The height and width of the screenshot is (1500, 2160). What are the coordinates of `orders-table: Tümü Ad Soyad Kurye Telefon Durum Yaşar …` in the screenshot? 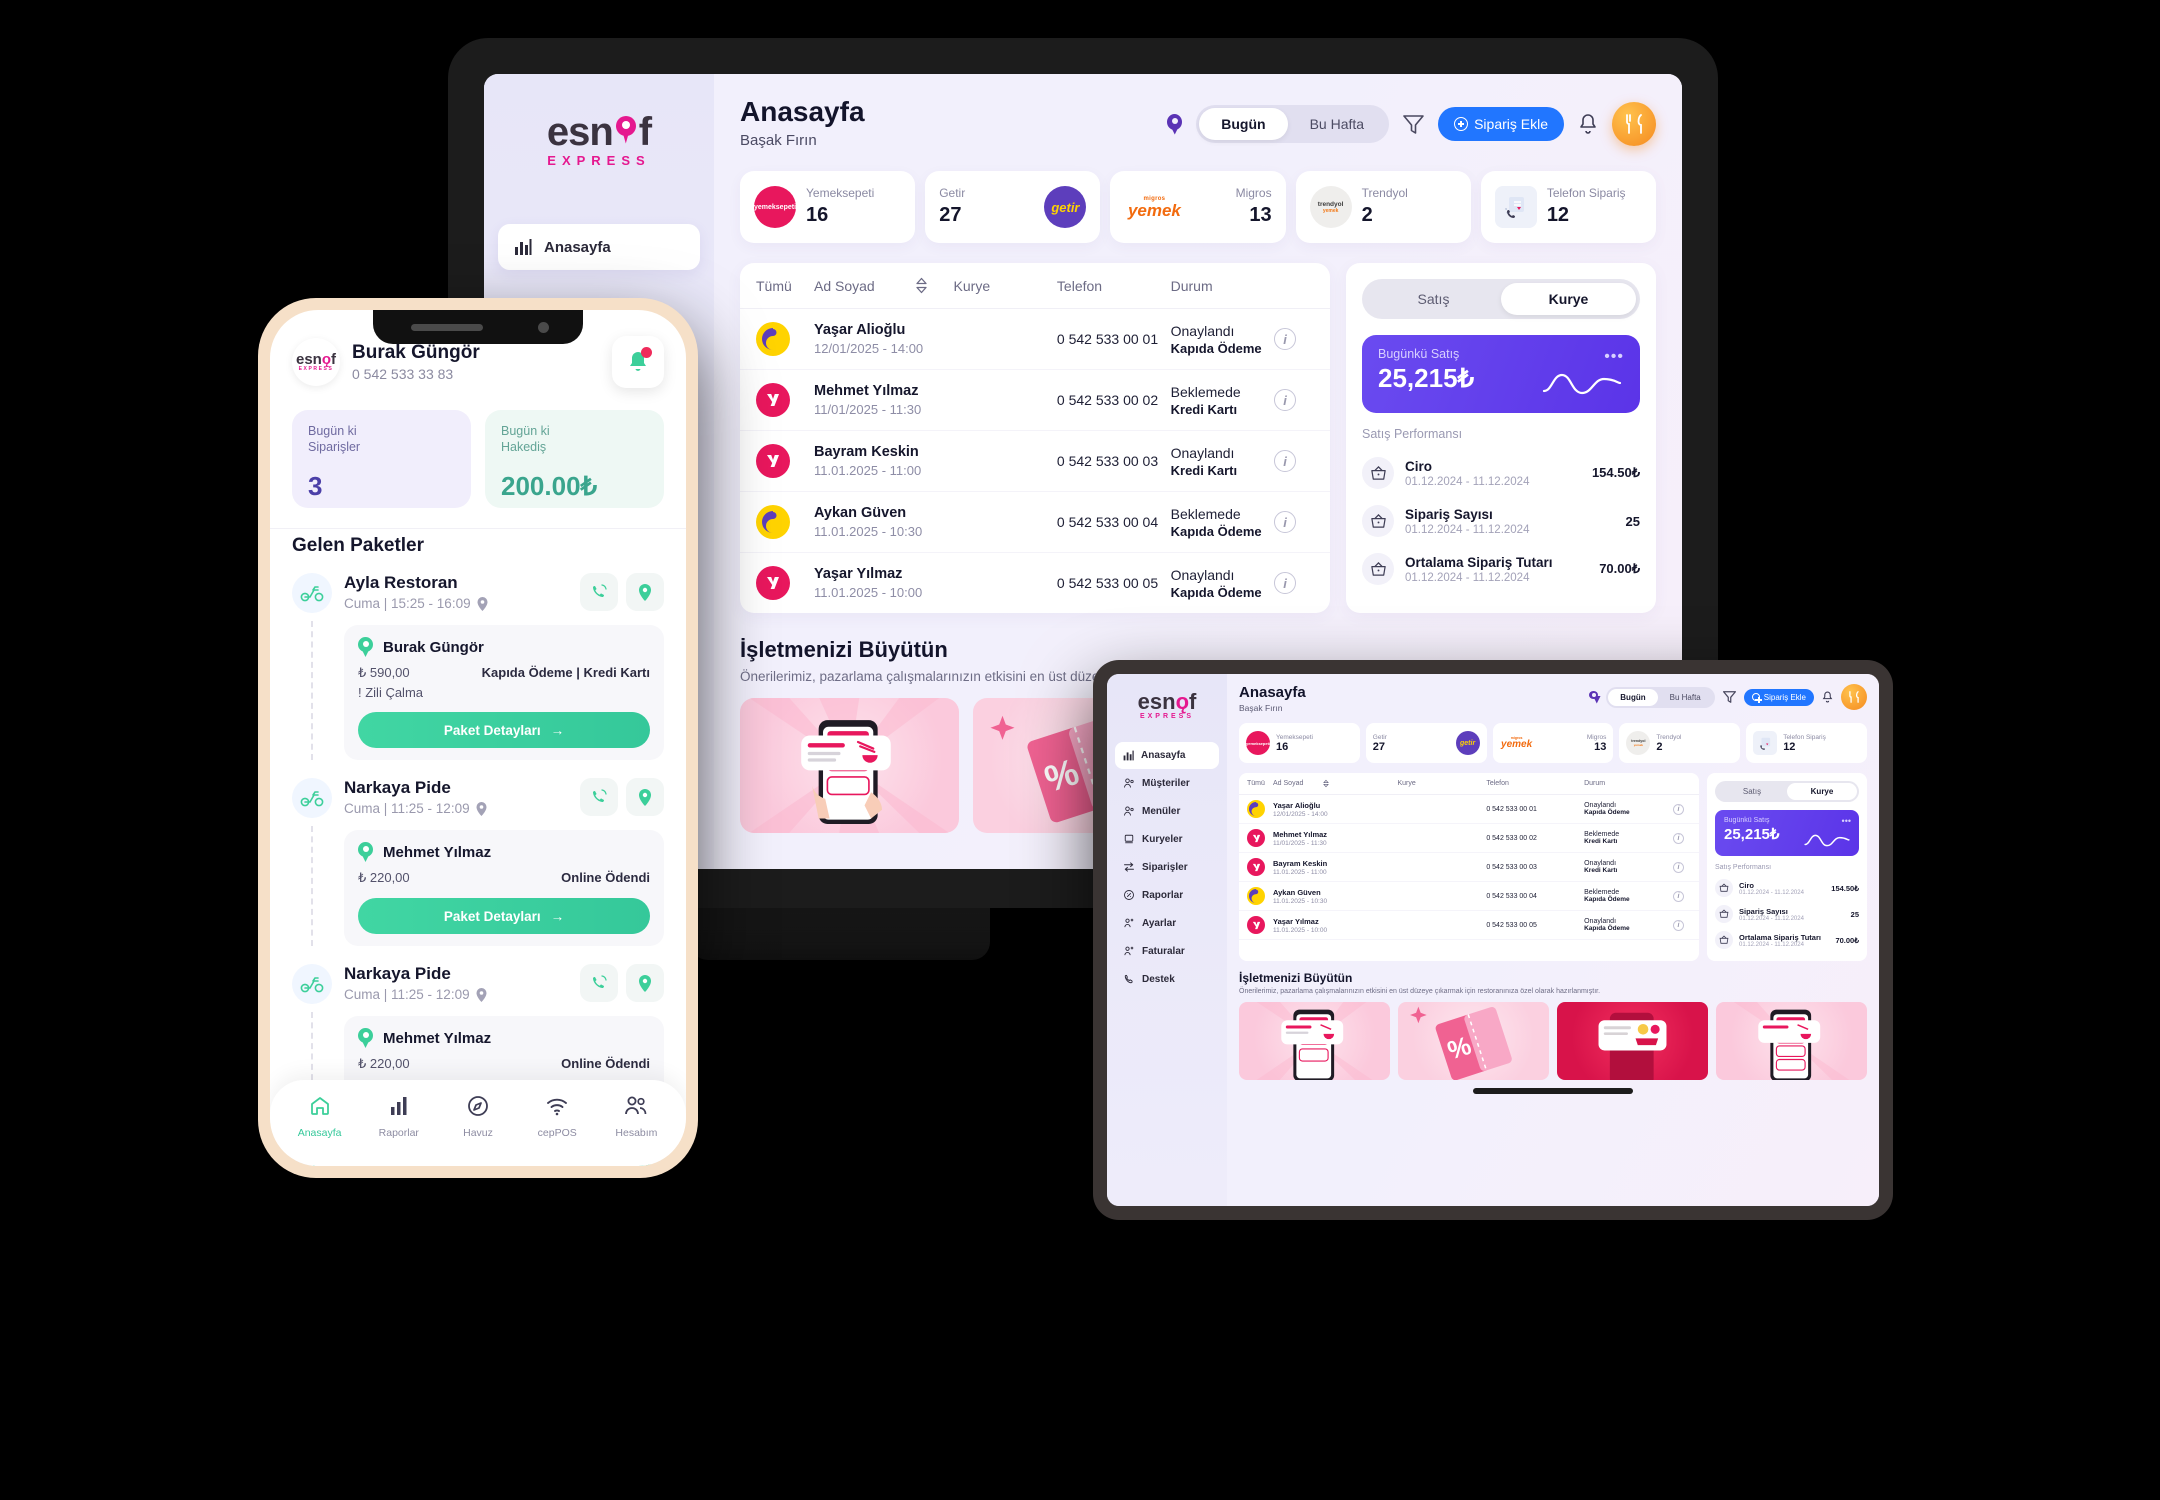 It's located at (1035, 438).